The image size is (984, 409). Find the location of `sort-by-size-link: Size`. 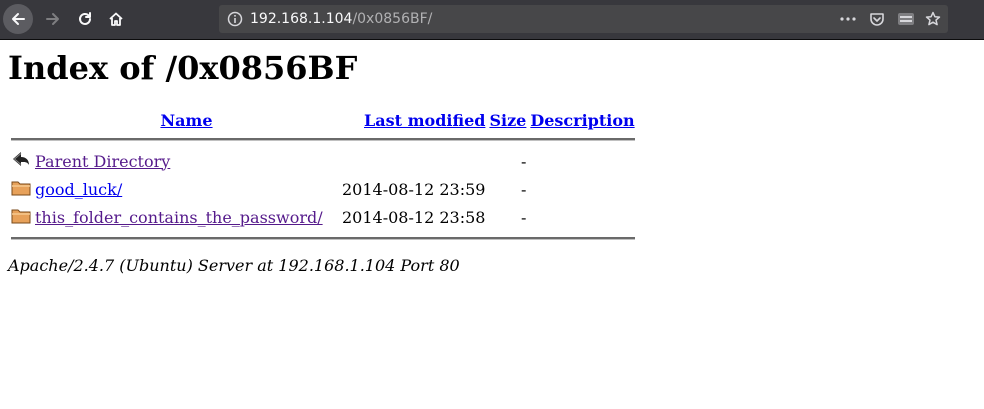

sort-by-size-link: Size is located at coordinates (507, 120).